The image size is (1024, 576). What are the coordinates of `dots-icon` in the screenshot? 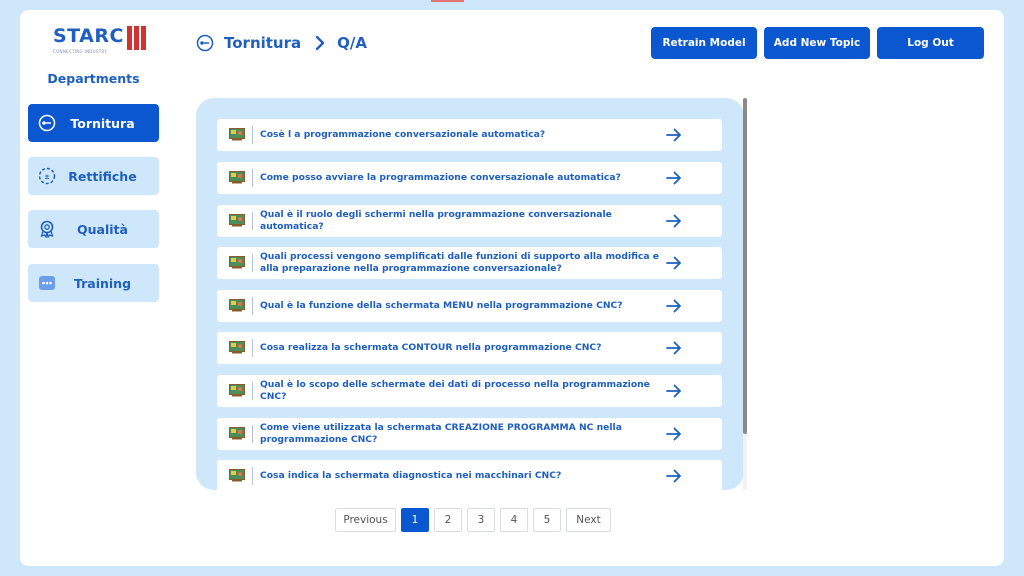 It's located at (47, 283).